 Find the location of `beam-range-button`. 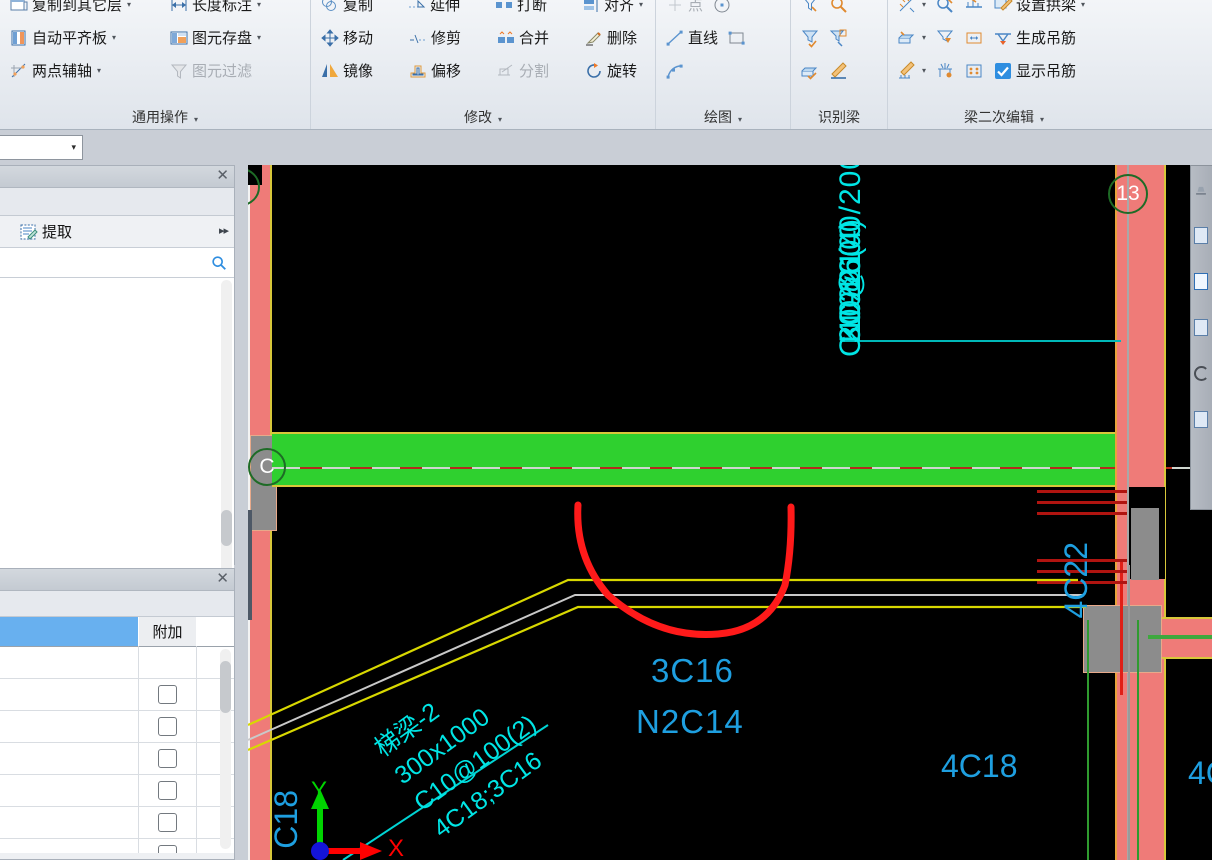

beam-range-button is located at coordinates (975, 38).